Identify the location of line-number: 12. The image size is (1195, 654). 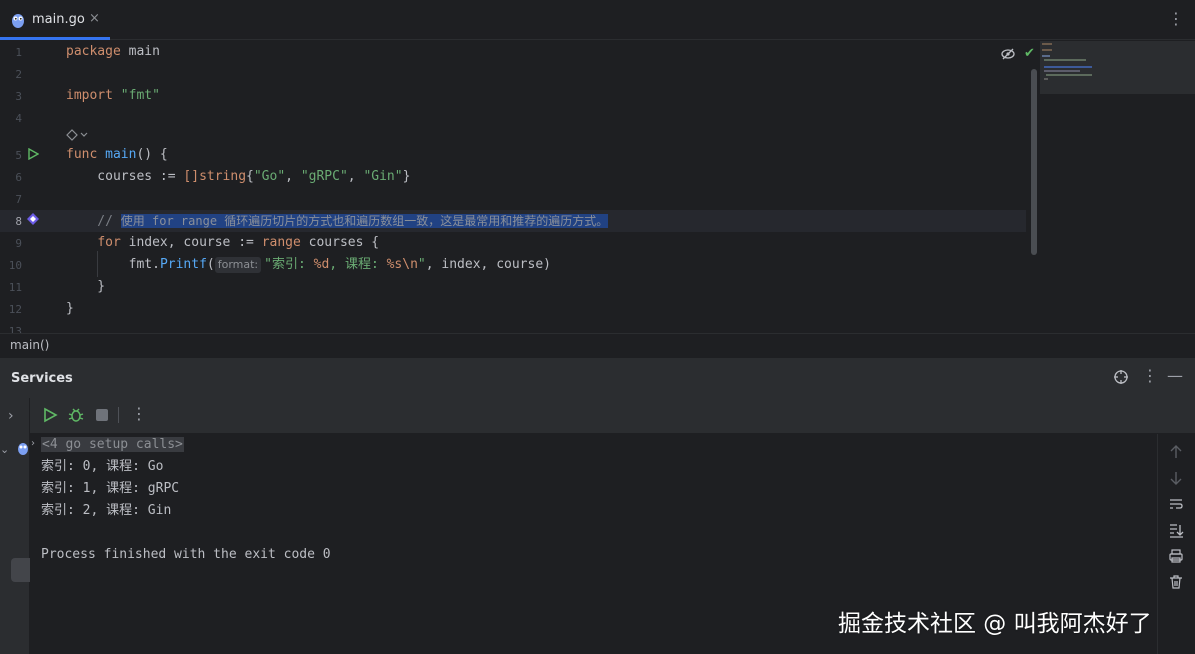
(15, 309).